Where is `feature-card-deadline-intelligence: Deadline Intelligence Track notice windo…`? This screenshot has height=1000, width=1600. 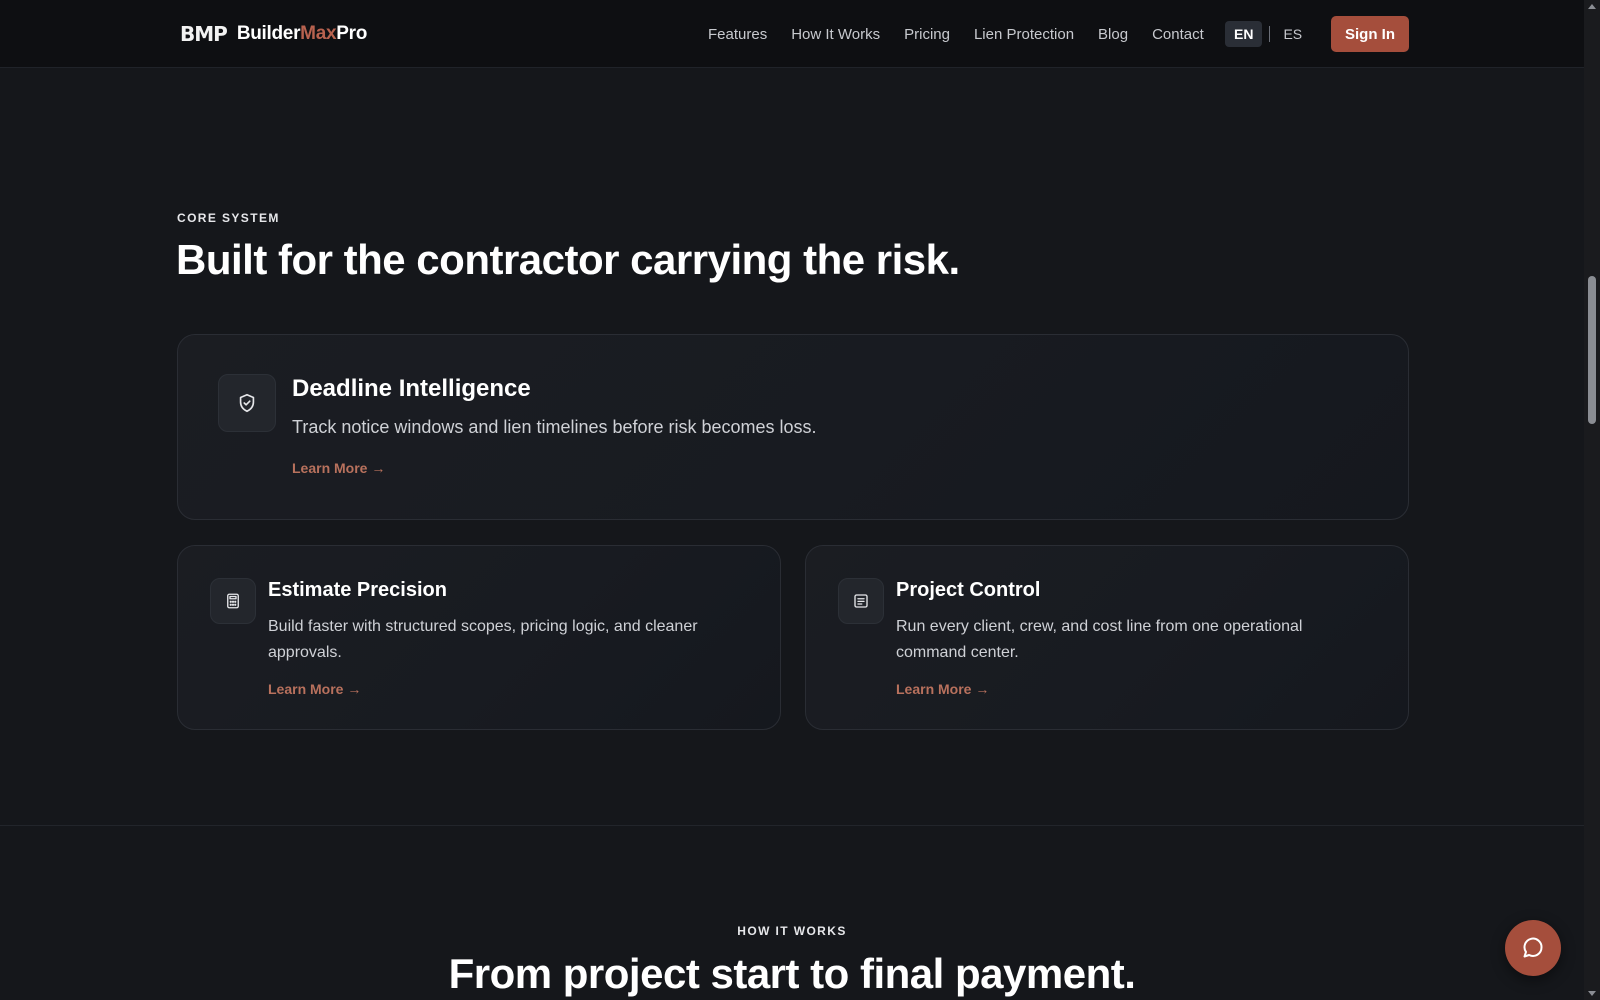 feature-card-deadline-intelligence: Deadline Intelligence Track notice windo… is located at coordinates (793, 427).